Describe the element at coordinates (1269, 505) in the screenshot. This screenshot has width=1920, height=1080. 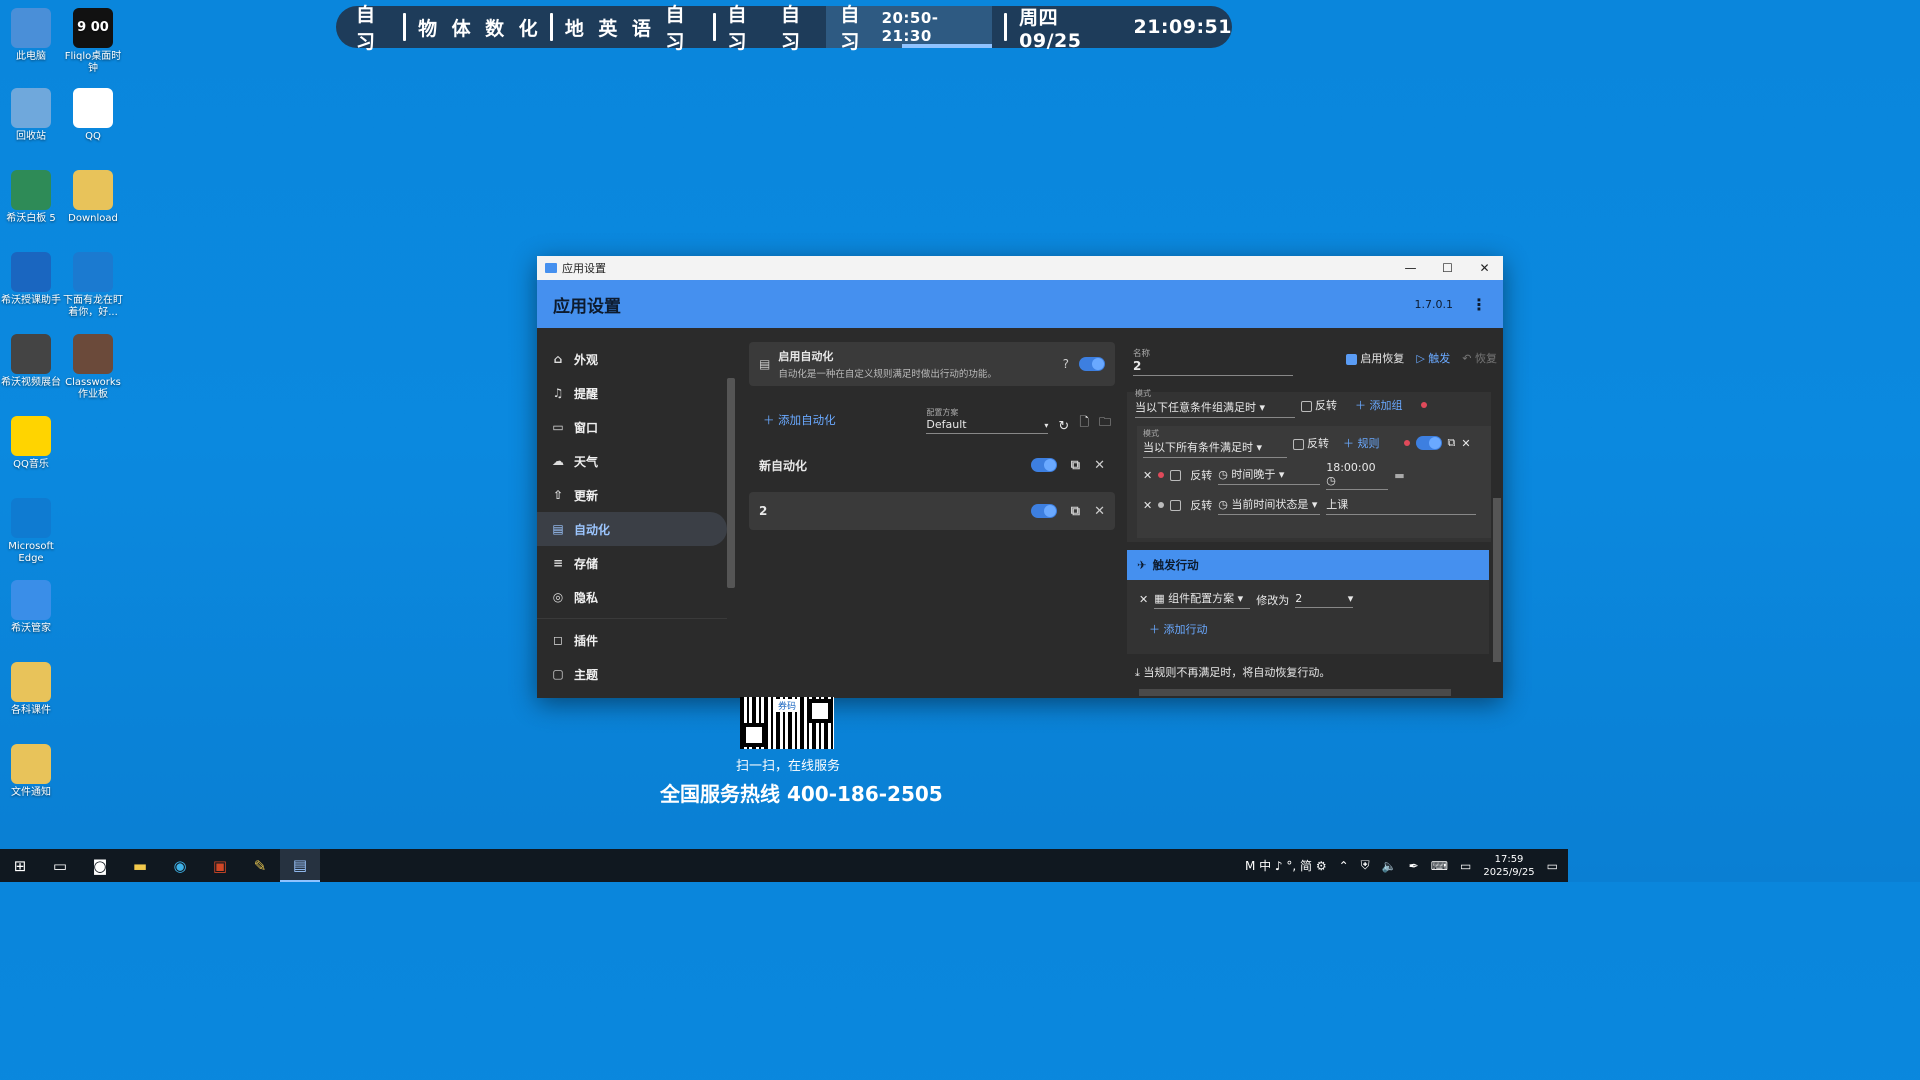
I see `rule-condition-select: ◷ 当前时间状态是 ▾` at that location.